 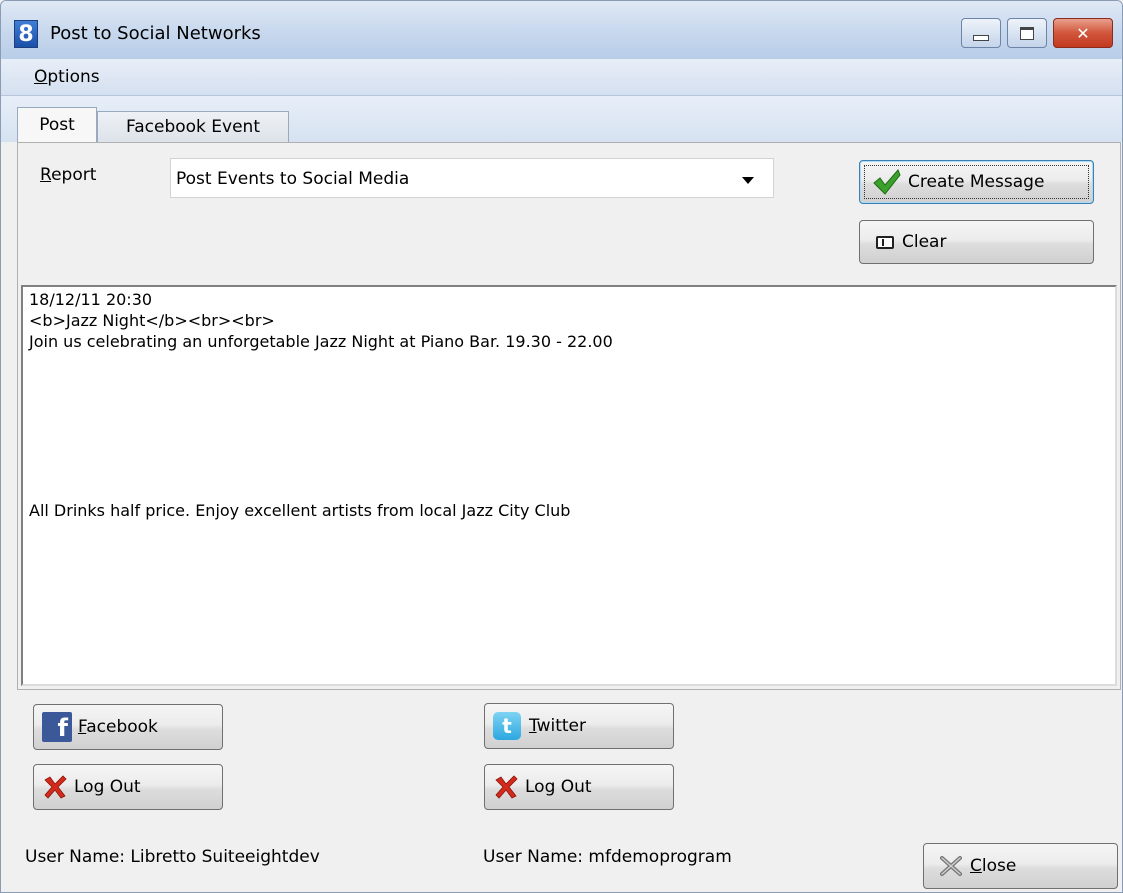 What do you see at coordinates (26, 34) in the screenshot?
I see `app-icon: 8` at bounding box center [26, 34].